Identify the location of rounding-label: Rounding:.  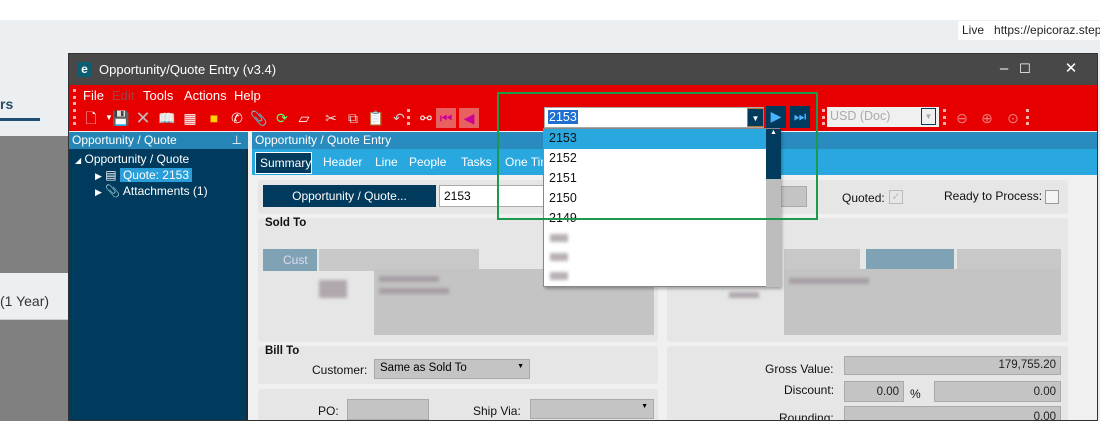
(806, 416).